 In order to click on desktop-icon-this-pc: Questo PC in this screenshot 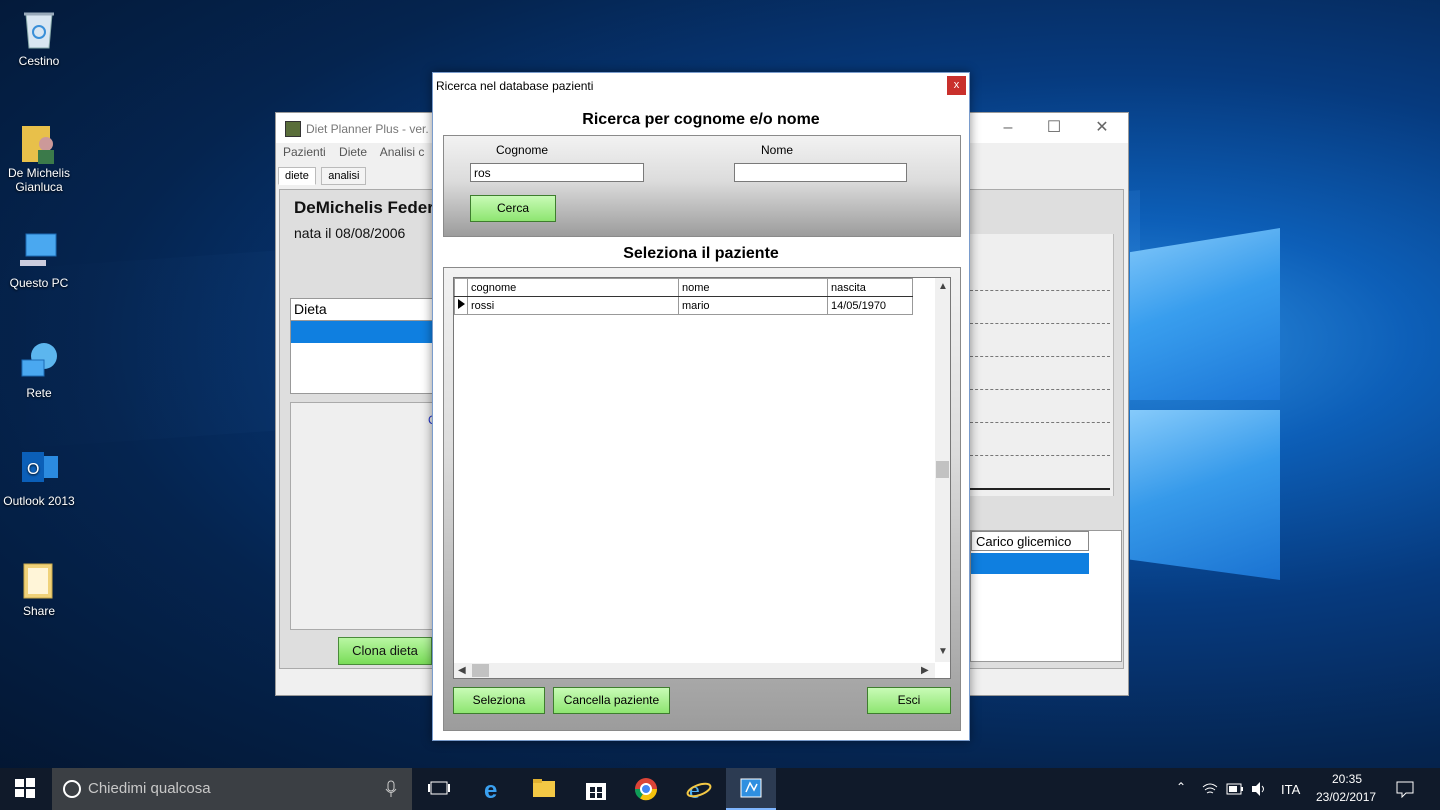, I will do `click(39, 260)`.